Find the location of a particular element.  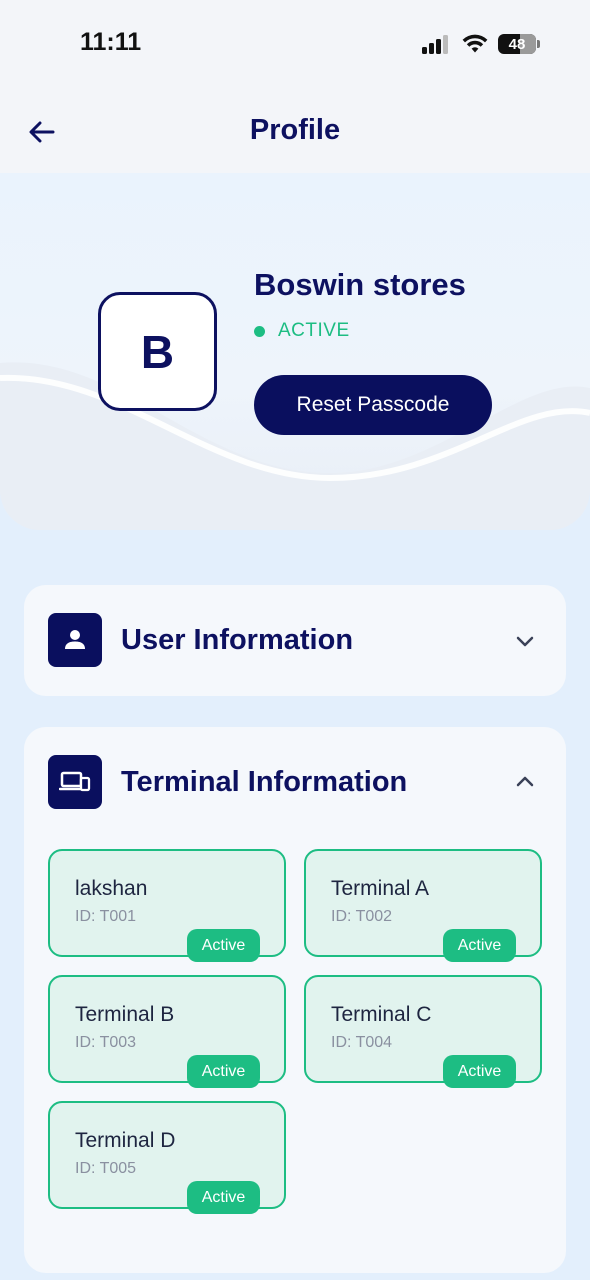

avatar: B is located at coordinates (157, 351).